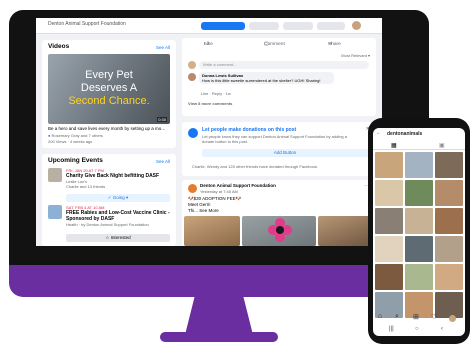 This screenshot has height=350, width=470. I want to click on videos-heading: Videos, so click(59, 46).